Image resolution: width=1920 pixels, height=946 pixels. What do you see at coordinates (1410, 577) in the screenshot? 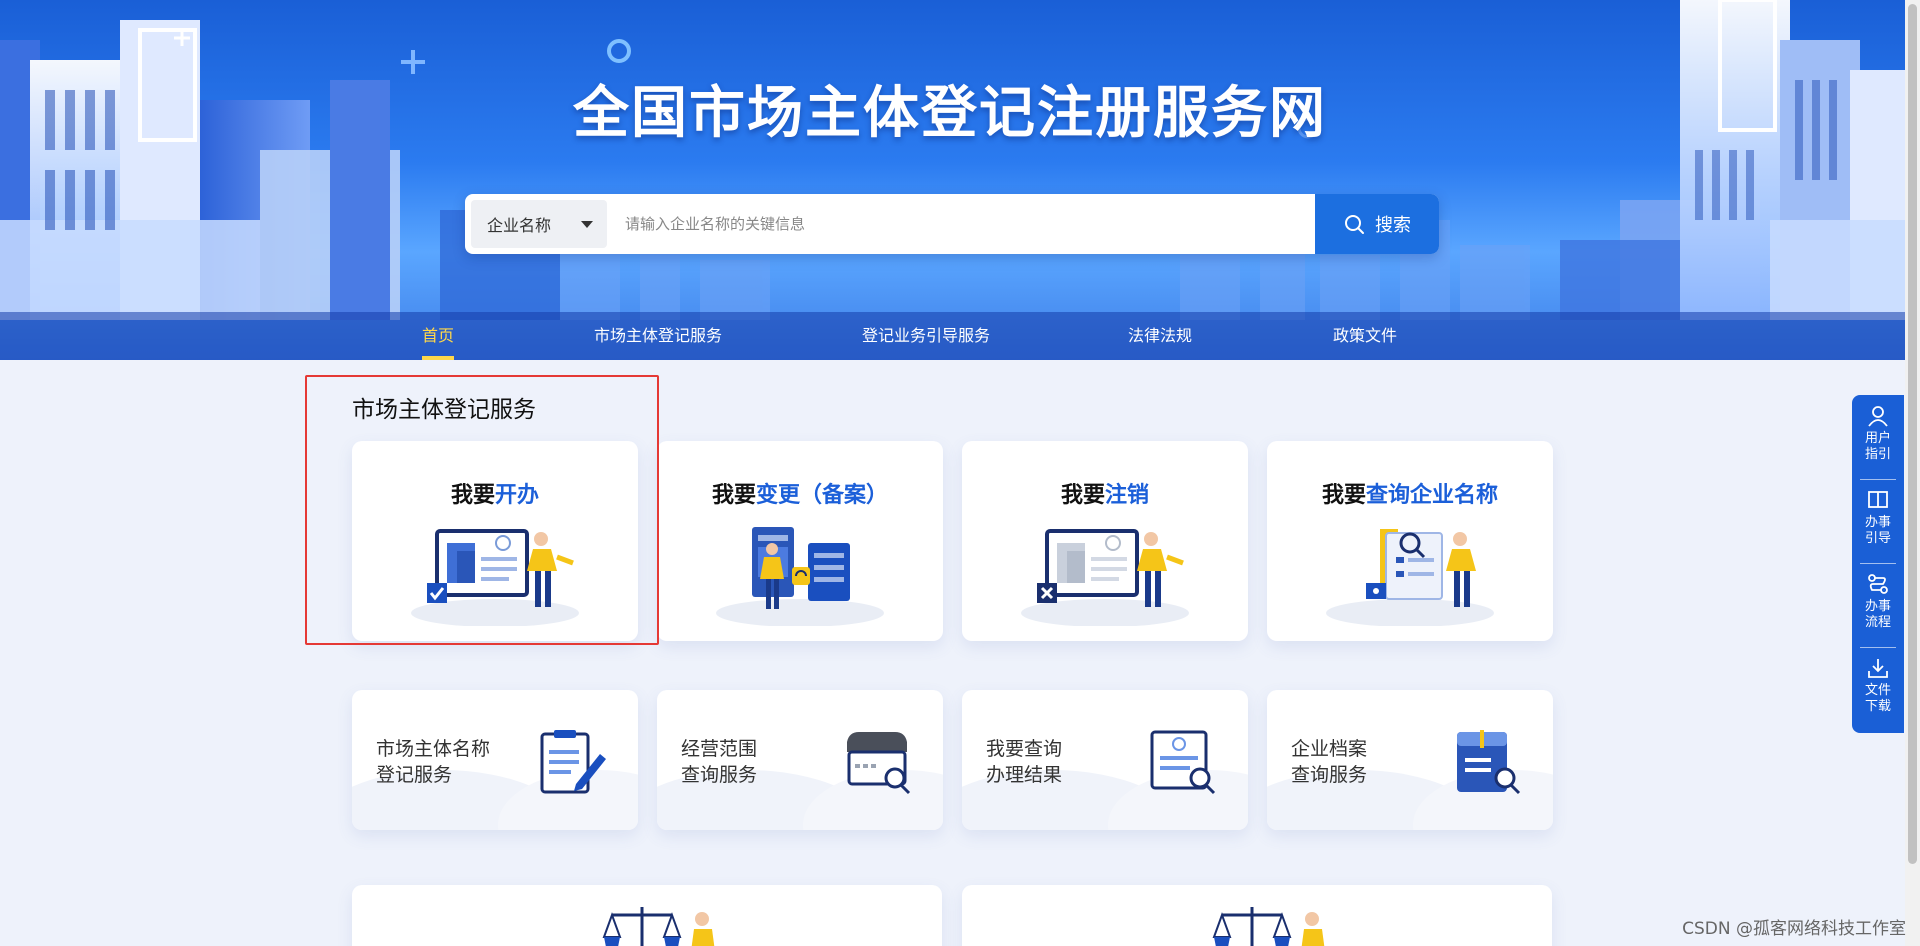
I see `query-name-illustration` at bounding box center [1410, 577].